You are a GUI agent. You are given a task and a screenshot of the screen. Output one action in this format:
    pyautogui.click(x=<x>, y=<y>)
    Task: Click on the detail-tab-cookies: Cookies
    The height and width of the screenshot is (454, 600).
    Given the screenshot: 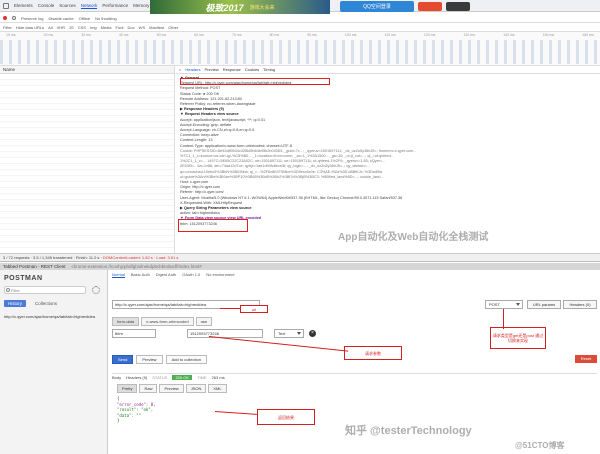 What is the action you would take?
    pyautogui.click(x=252, y=69)
    